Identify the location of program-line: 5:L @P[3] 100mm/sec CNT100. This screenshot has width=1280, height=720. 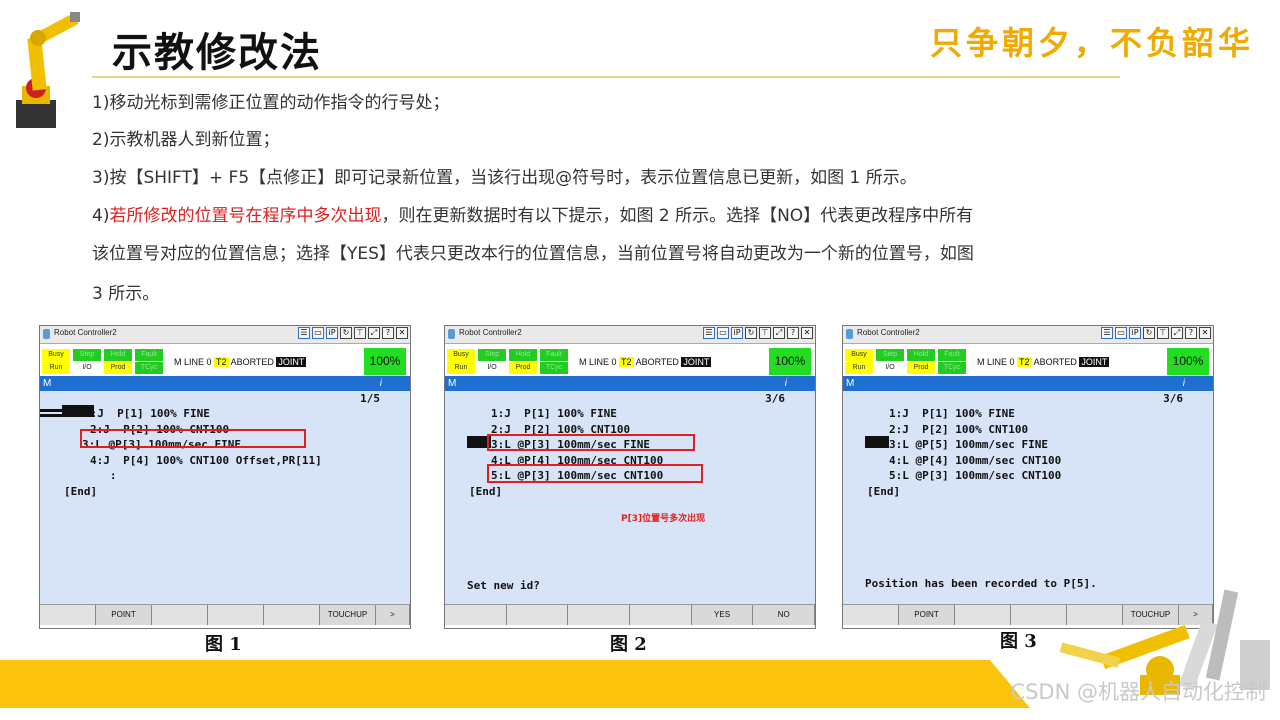
(975, 475).